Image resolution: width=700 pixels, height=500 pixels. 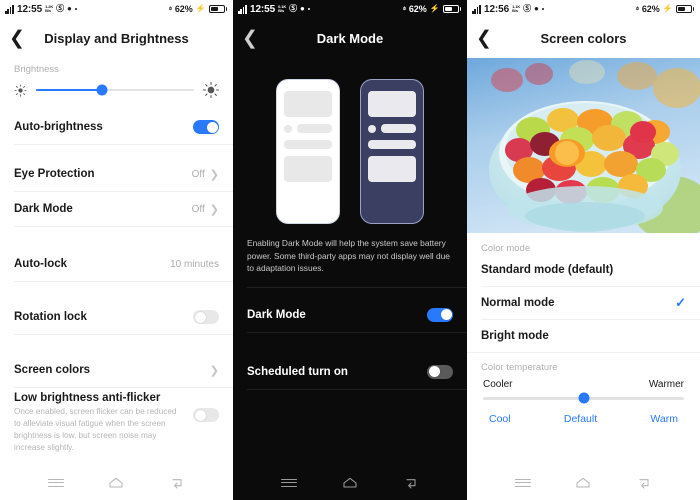 I want to click on row-scheduled-turn-on: Scheduled turn on, so click(x=350, y=372).